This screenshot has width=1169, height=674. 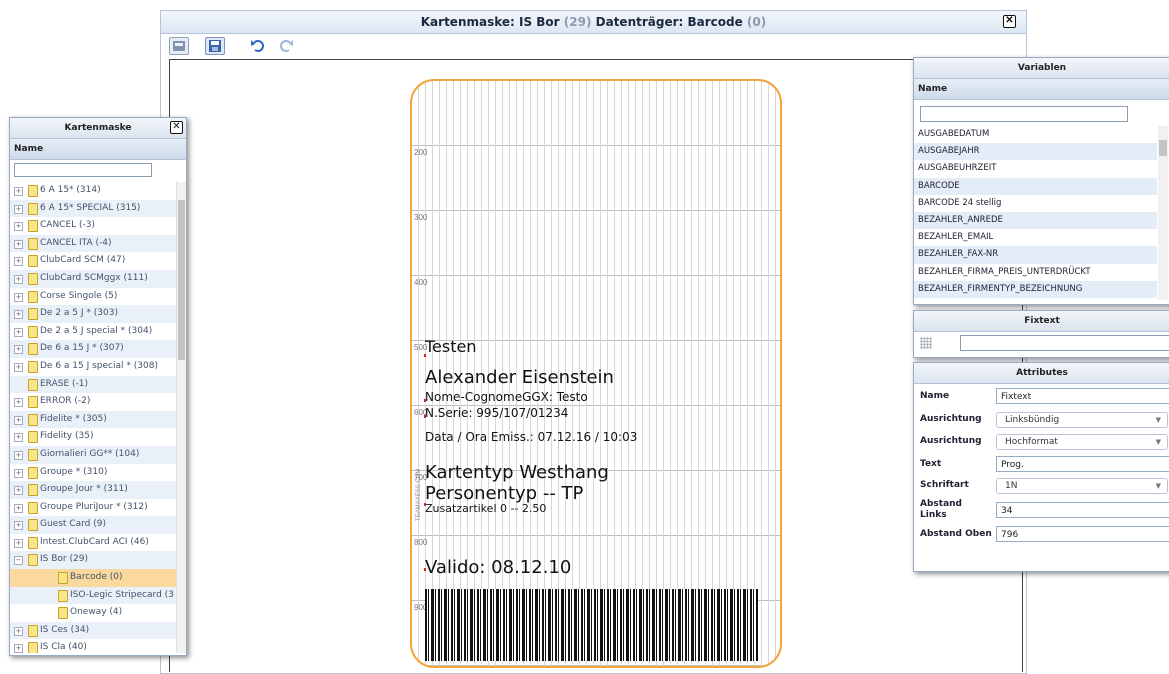 What do you see at coordinates (93, 613) in the screenshot?
I see `tree-item: Oneway (4)` at bounding box center [93, 613].